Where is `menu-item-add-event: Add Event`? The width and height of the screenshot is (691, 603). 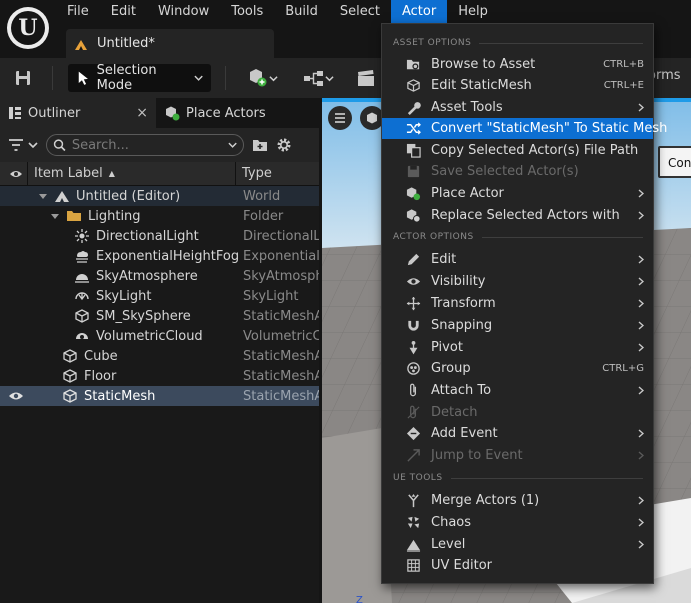
menu-item-add-event: Add Event is located at coordinates (517, 433).